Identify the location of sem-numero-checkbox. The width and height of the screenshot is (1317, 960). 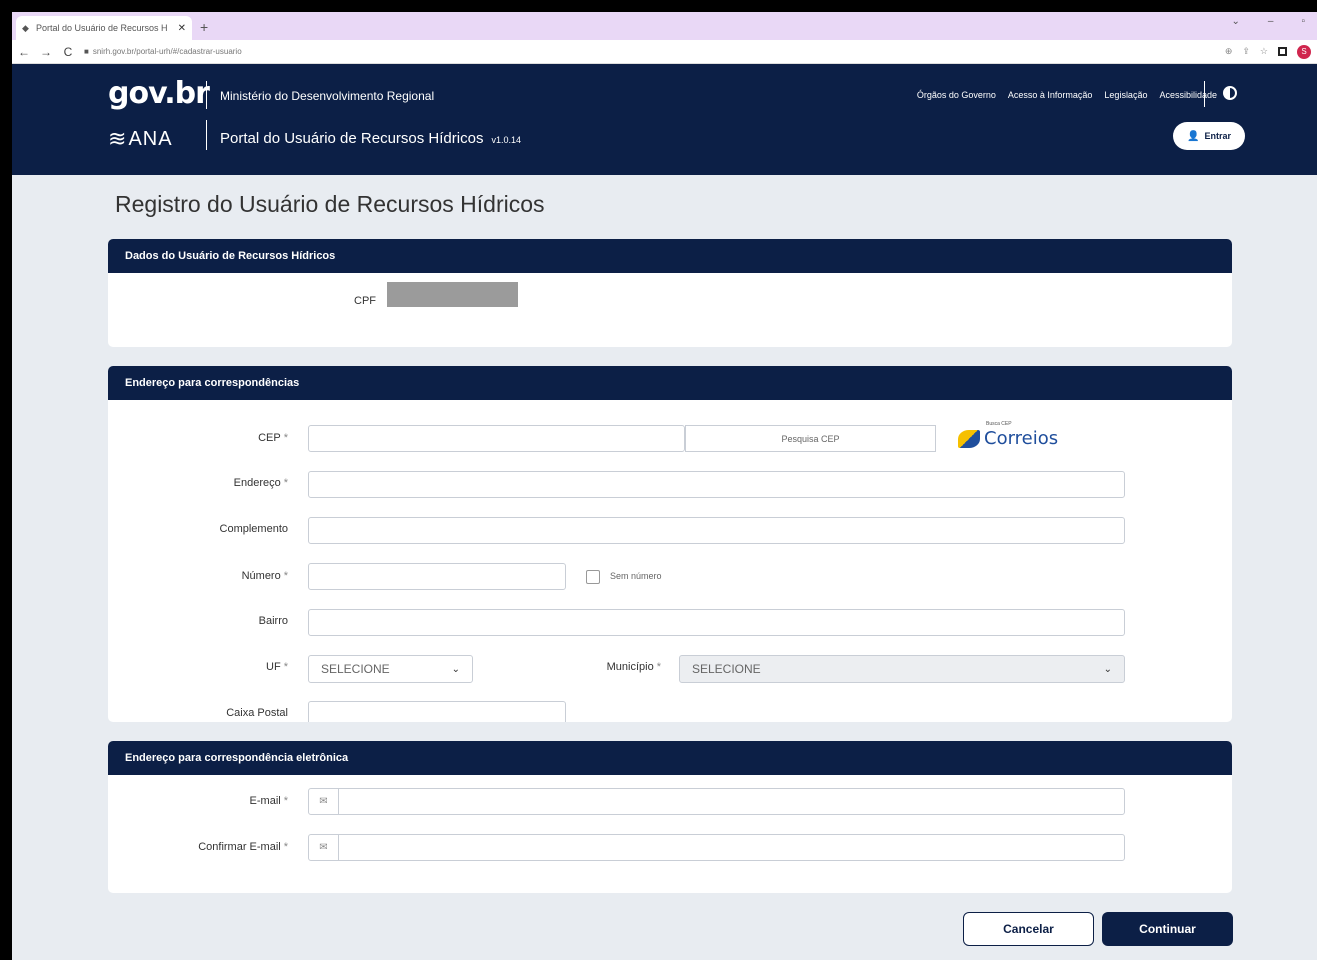
(593, 577).